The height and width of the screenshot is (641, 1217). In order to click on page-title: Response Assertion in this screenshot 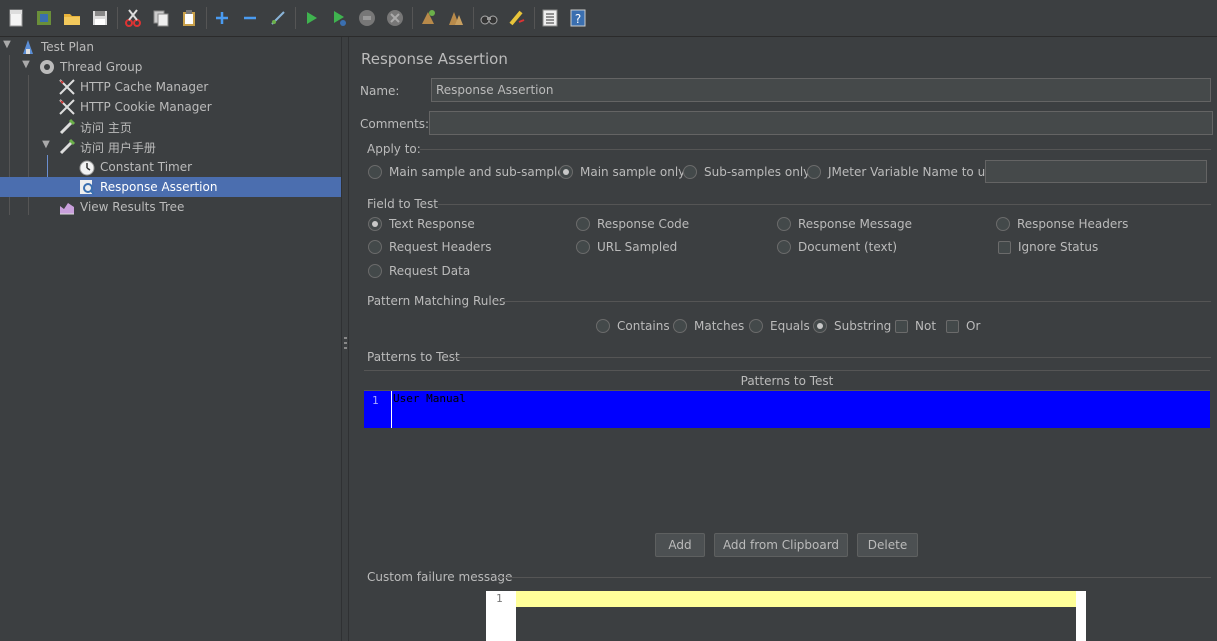, I will do `click(434, 59)`.